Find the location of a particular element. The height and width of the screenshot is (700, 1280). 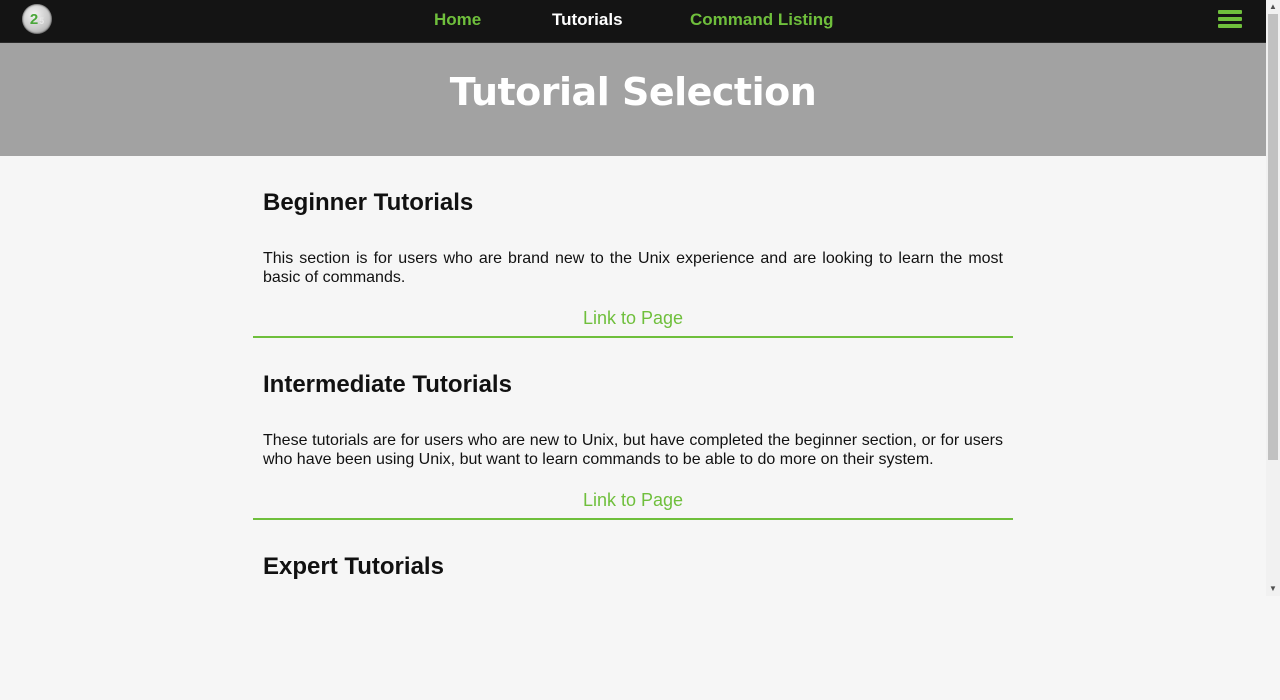

nav-link-tutorials: Tutorials is located at coordinates (587, 20).